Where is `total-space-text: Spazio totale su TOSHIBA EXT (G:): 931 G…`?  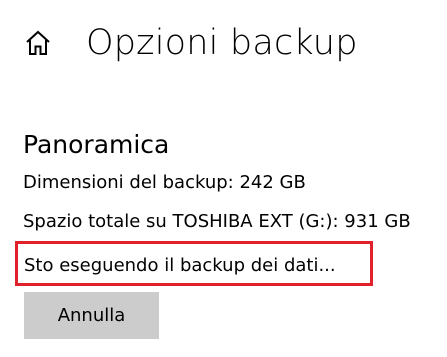 total-space-text: Spazio totale su TOSHIBA EXT (G:): 931 G… is located at coordinates (217, 221).